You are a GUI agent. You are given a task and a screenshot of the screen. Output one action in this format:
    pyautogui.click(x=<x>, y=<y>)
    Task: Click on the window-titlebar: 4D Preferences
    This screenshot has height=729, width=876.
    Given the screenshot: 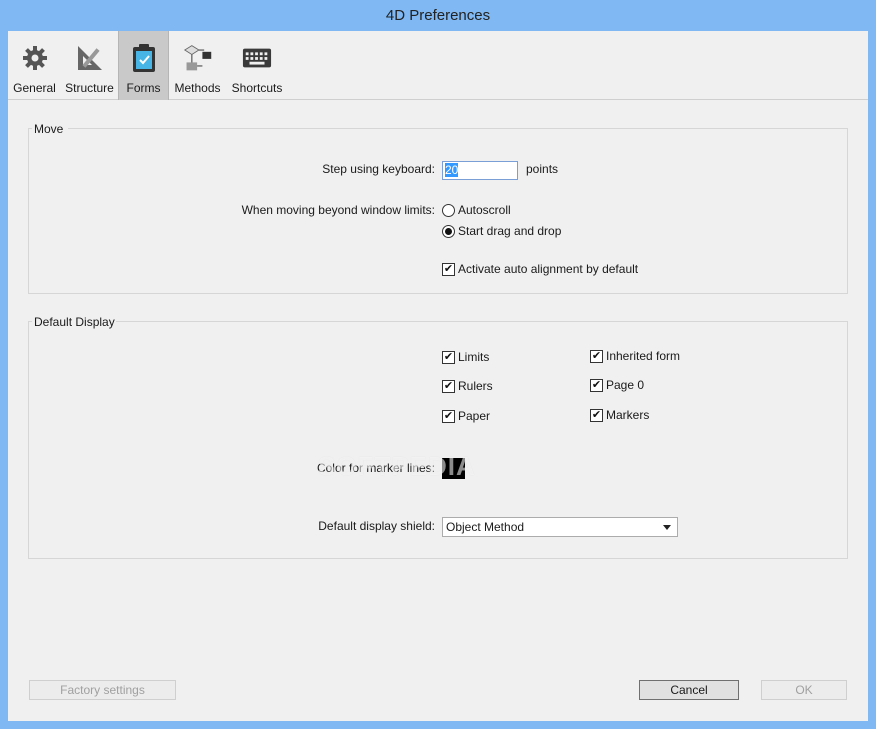 What is the action you would take?
    pyautogui.click(x=438, y=15)
    